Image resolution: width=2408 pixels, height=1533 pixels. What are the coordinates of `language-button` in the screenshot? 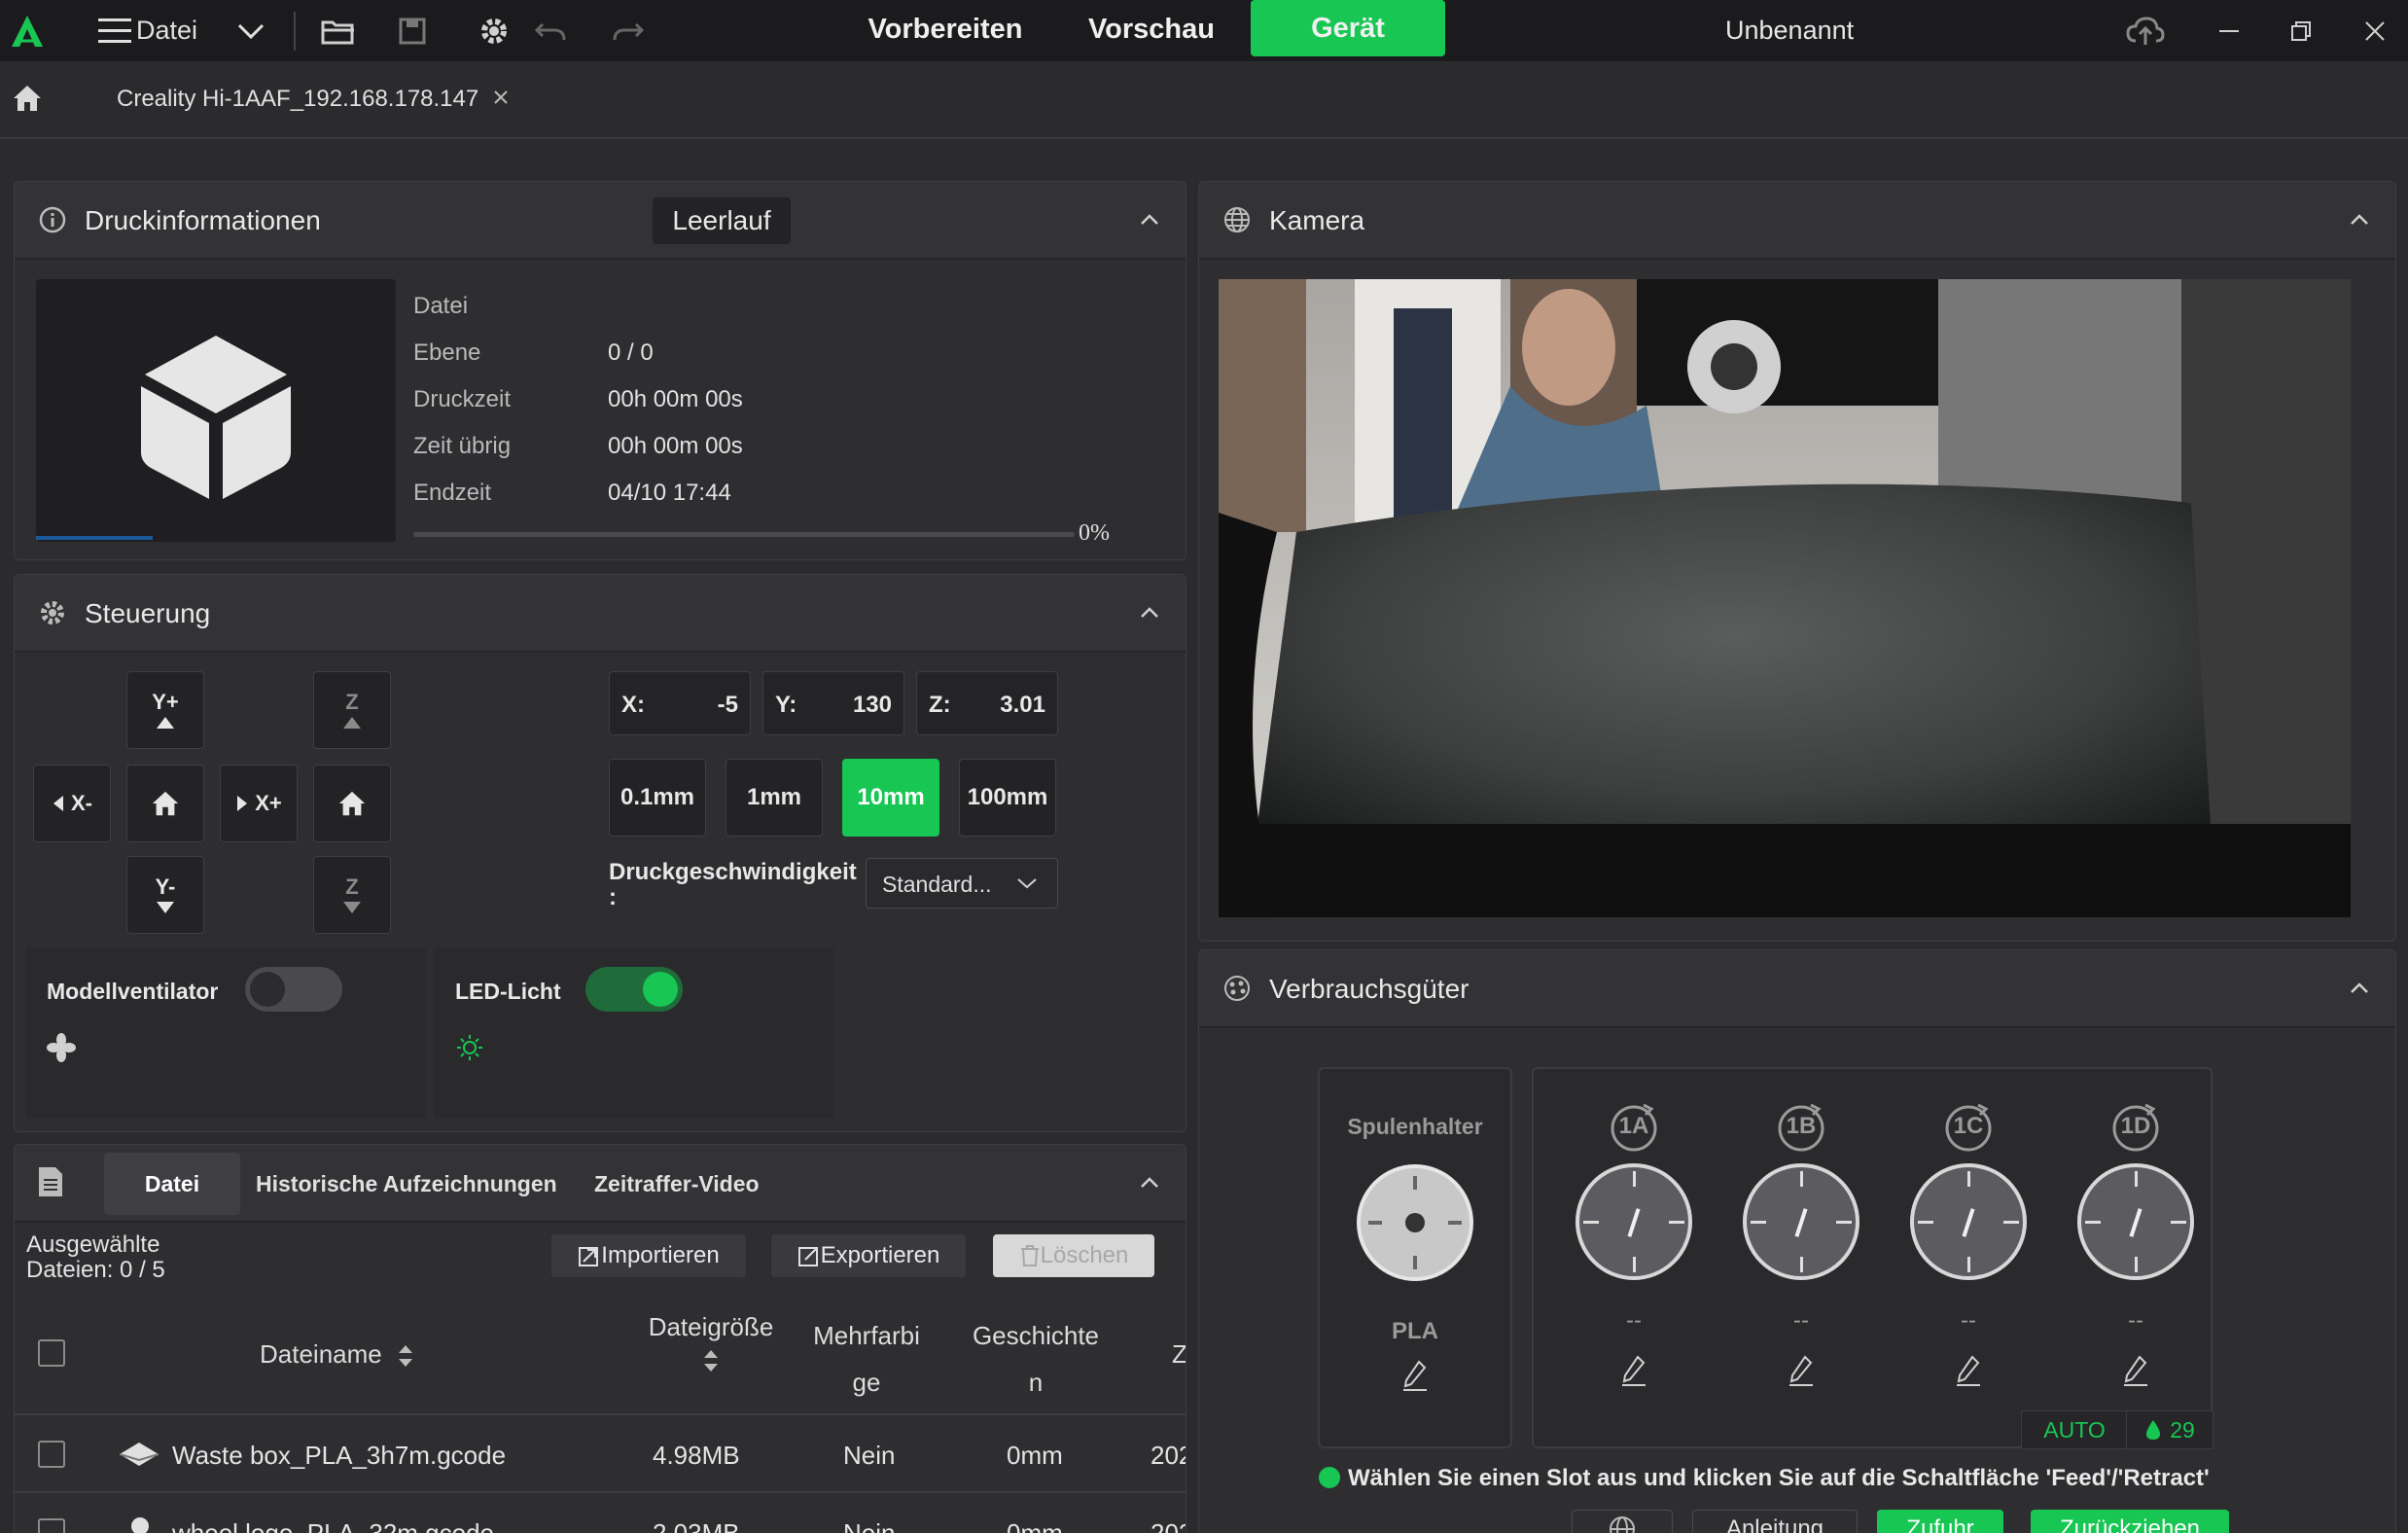 It's located at (1623, 1521).